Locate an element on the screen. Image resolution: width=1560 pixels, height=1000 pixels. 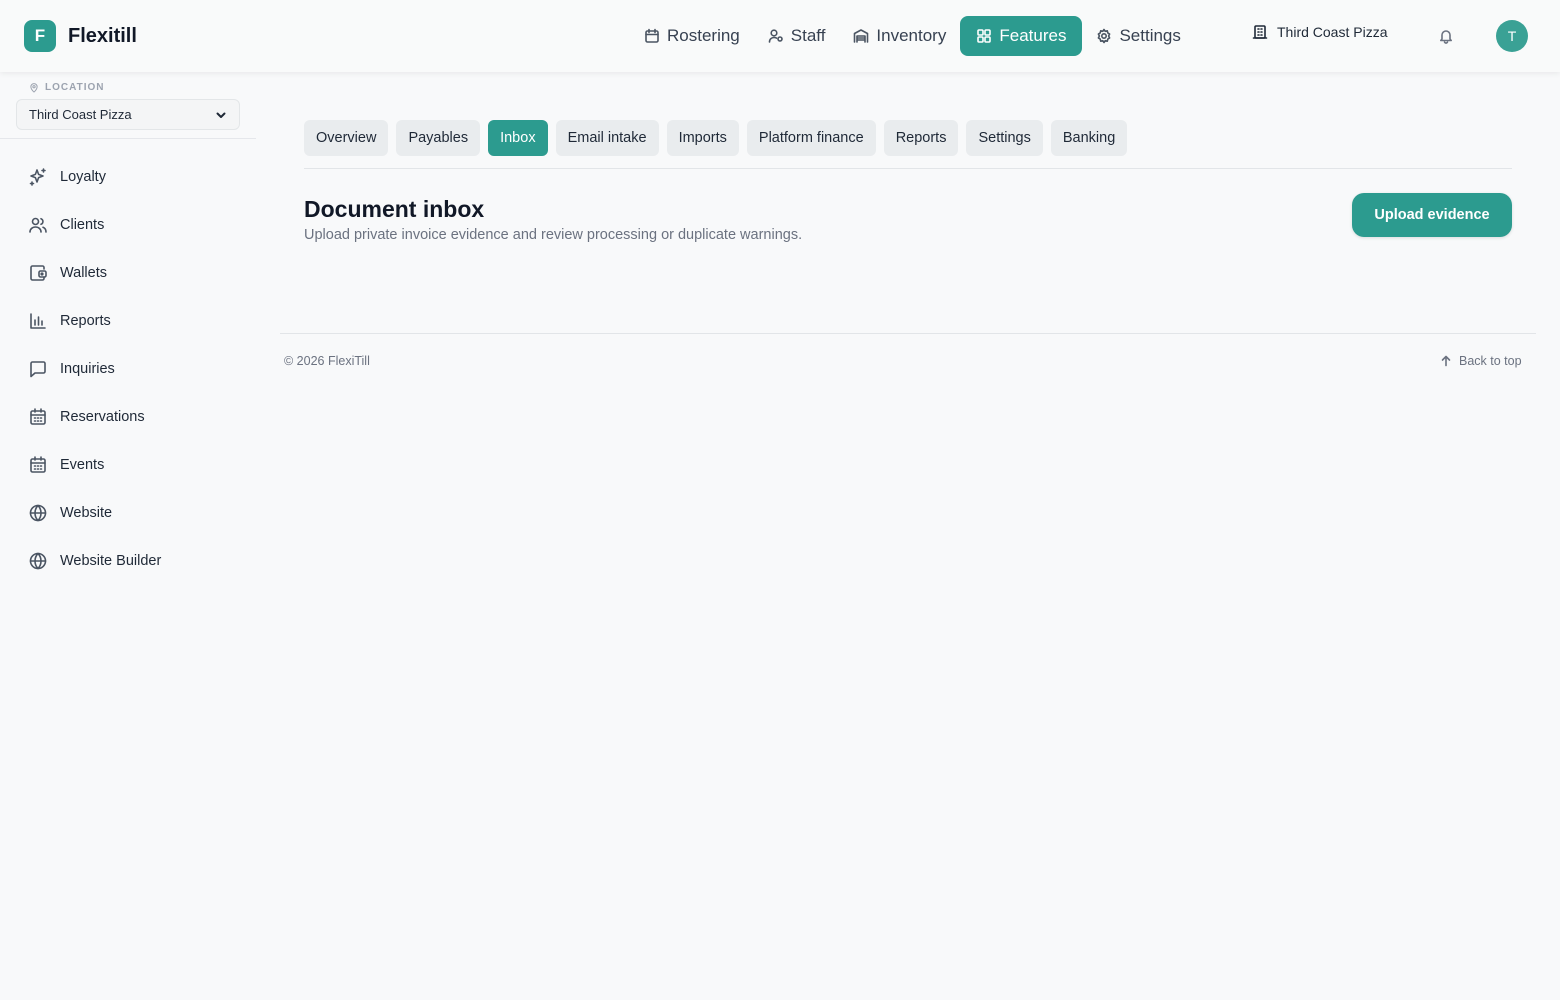
nav-inventory: Inventory is located at coordinates (899, 36).